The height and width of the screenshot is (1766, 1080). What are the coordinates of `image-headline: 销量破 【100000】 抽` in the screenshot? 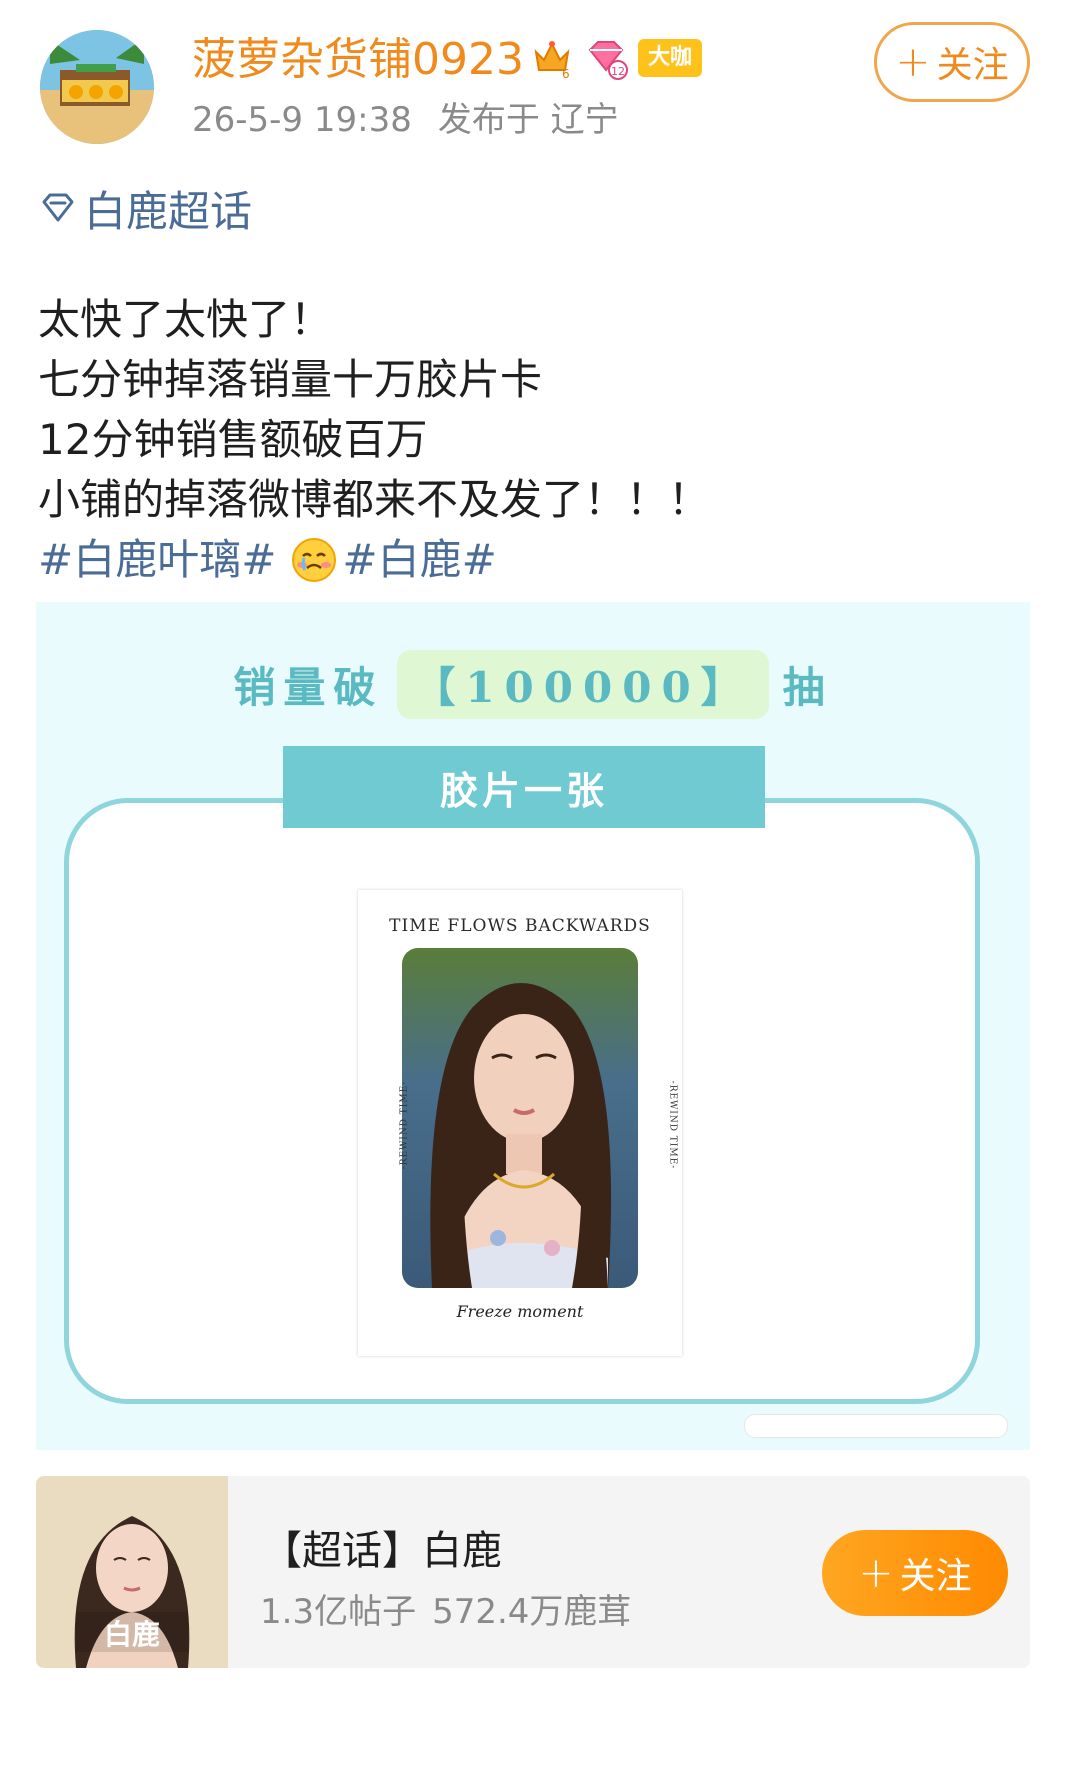 It's located at (533, 684).